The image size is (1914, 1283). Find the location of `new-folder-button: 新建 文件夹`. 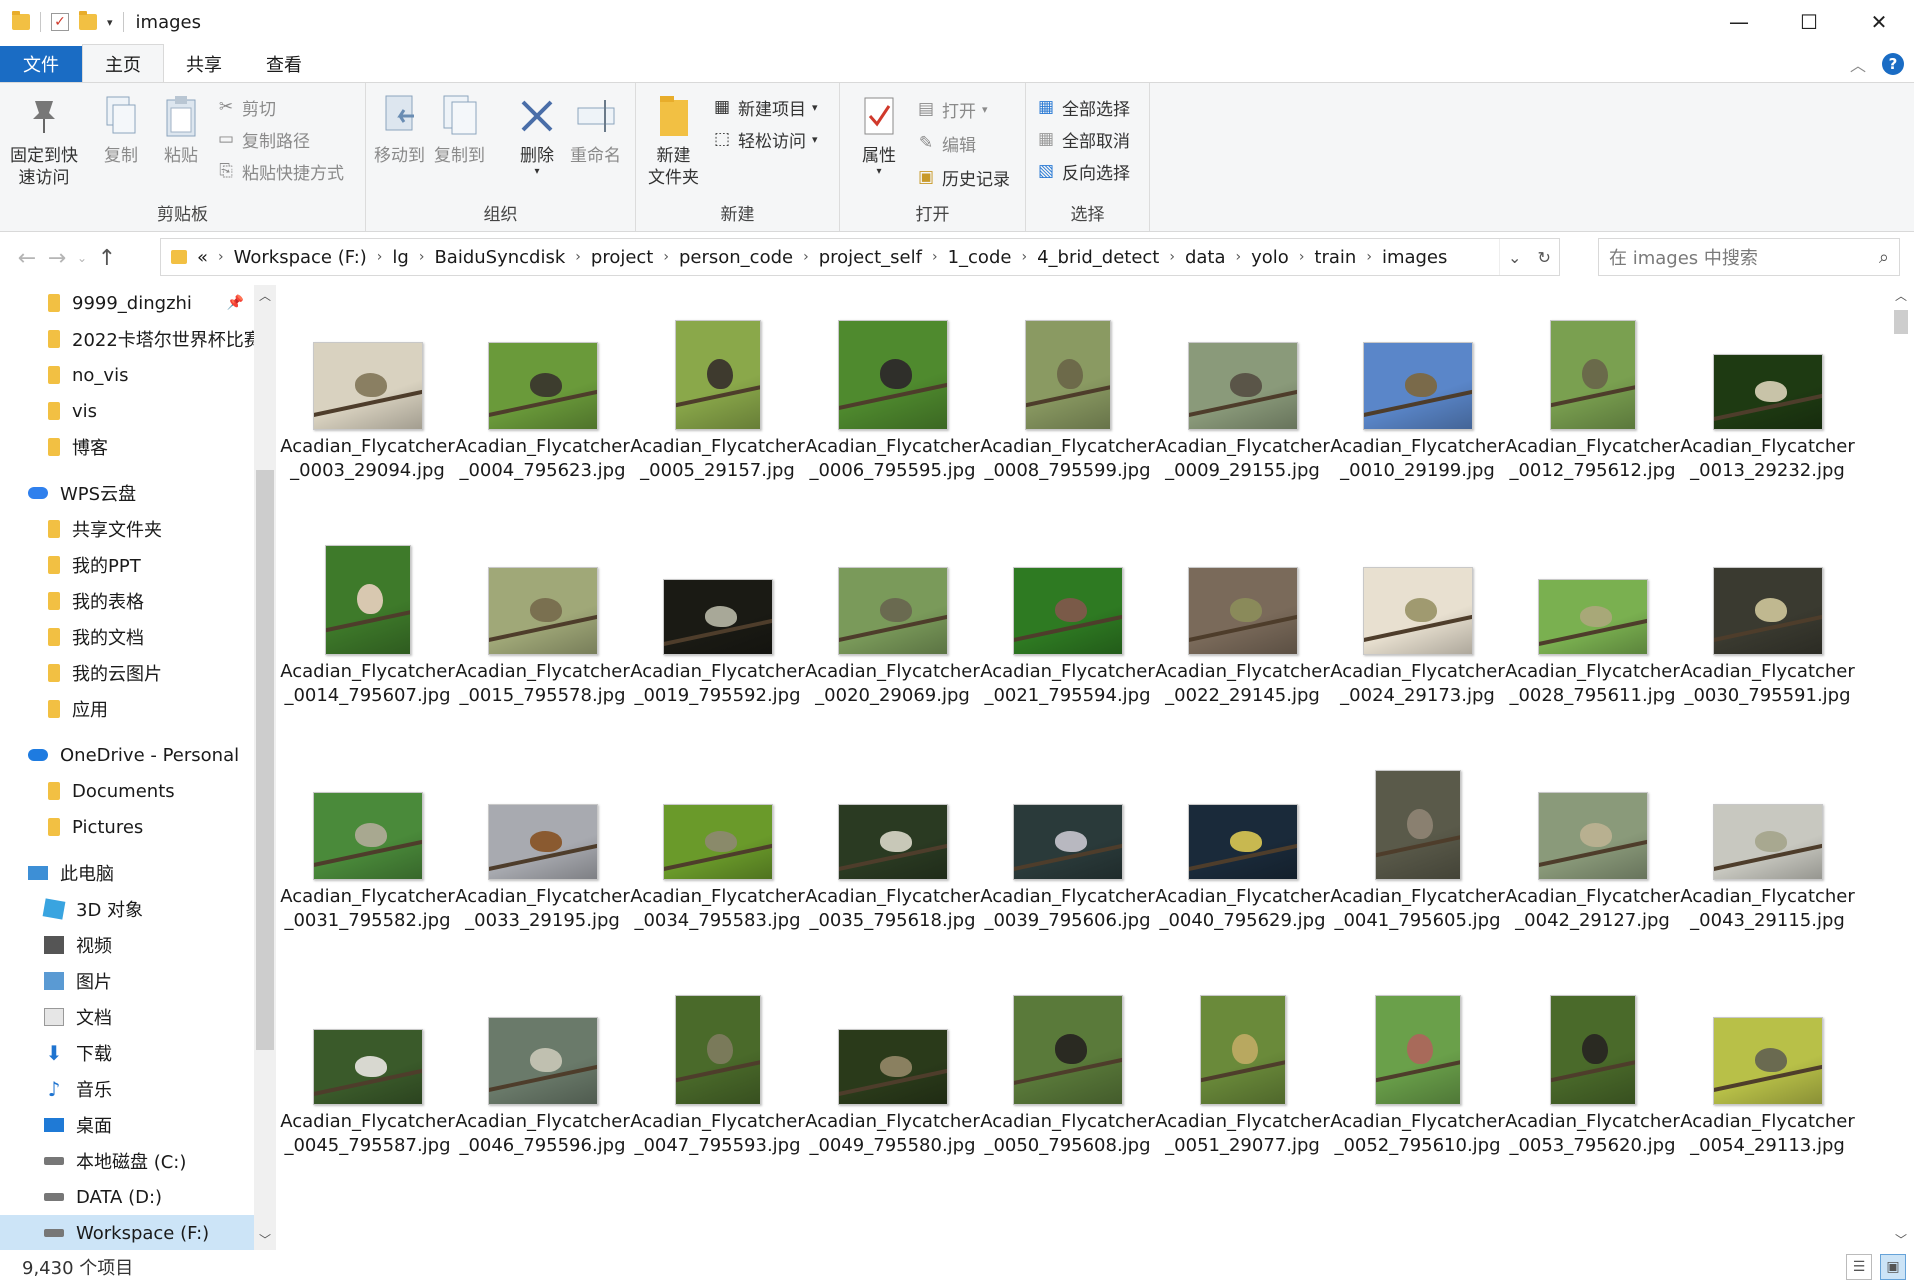

new-folder-button: 新建 文件夹 is located at coordinates (673, 141).